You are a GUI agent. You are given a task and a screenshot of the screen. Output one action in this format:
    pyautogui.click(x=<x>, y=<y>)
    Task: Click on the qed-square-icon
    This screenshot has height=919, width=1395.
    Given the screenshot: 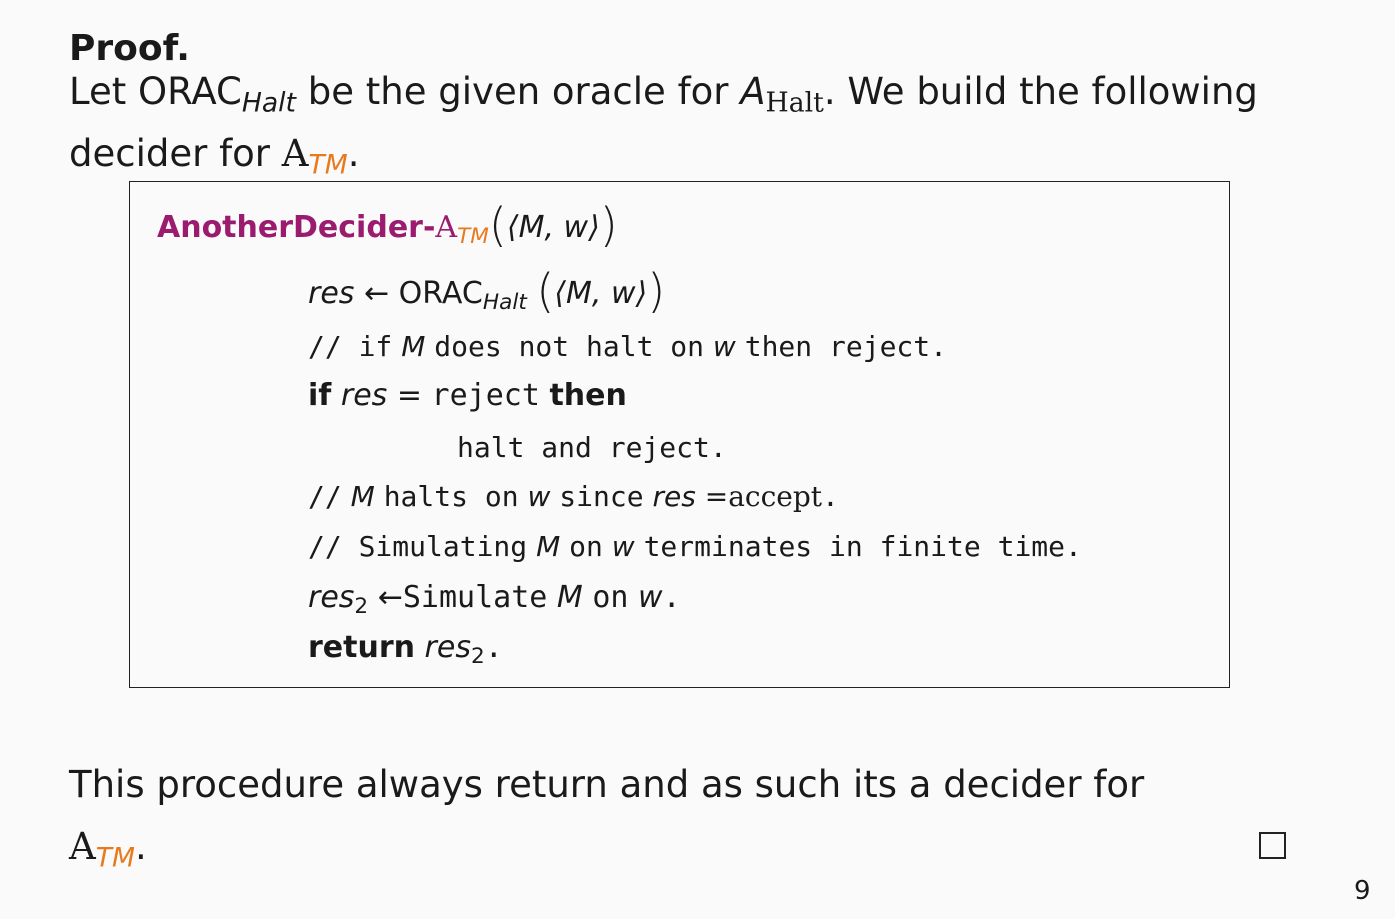 What is the action you would take?
    pyautogui.click(x=1272, y=845)
    